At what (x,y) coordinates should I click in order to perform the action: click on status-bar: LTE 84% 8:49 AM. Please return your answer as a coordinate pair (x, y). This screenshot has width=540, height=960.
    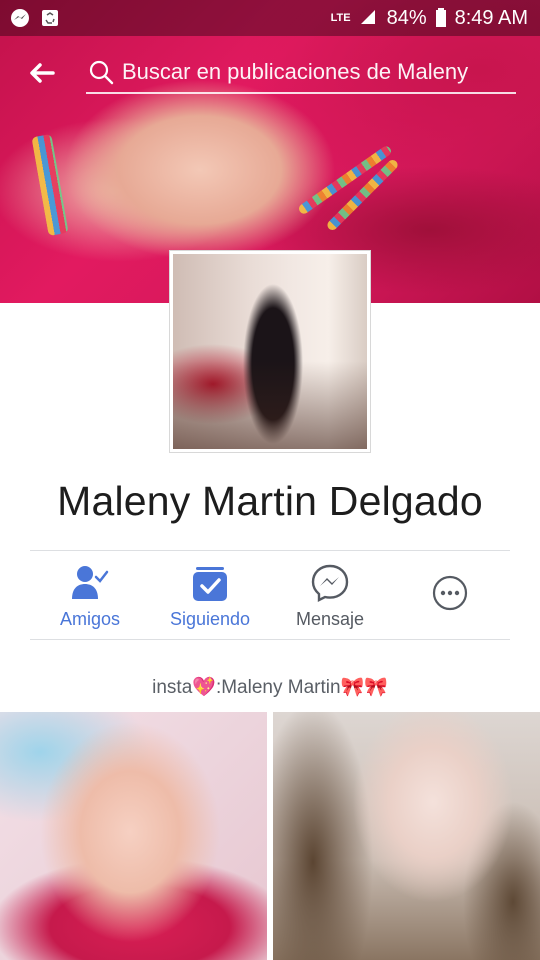
    Looking at the image, I should click on (270, 18).